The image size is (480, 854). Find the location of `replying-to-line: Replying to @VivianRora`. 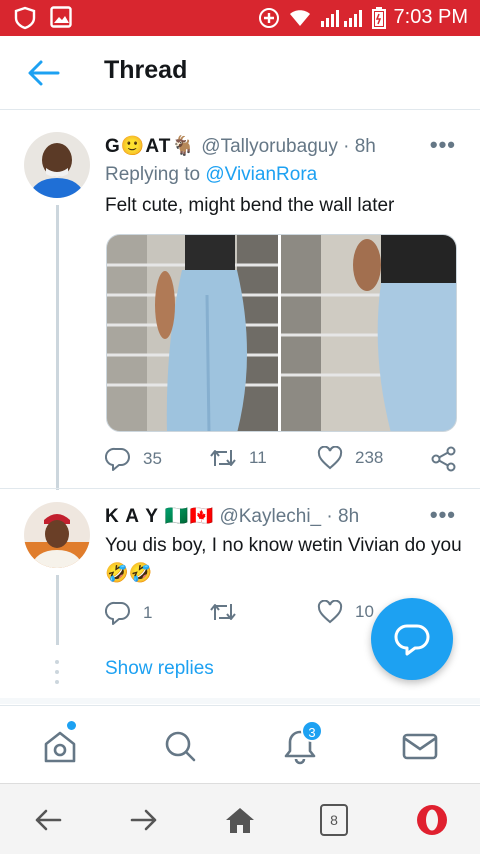

replying-to-line: Replying to @VivianRora is located at coordinates (211, 175).